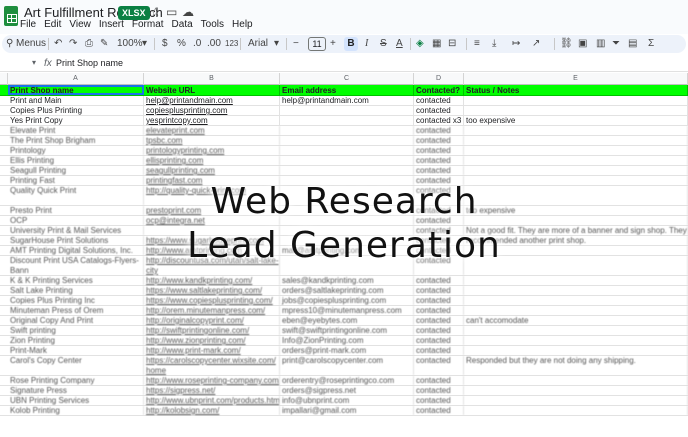 The height and width of the screenshot is (437, 688). I want to click on cell-shop-name: Kolob Printing, so click(76, 410).